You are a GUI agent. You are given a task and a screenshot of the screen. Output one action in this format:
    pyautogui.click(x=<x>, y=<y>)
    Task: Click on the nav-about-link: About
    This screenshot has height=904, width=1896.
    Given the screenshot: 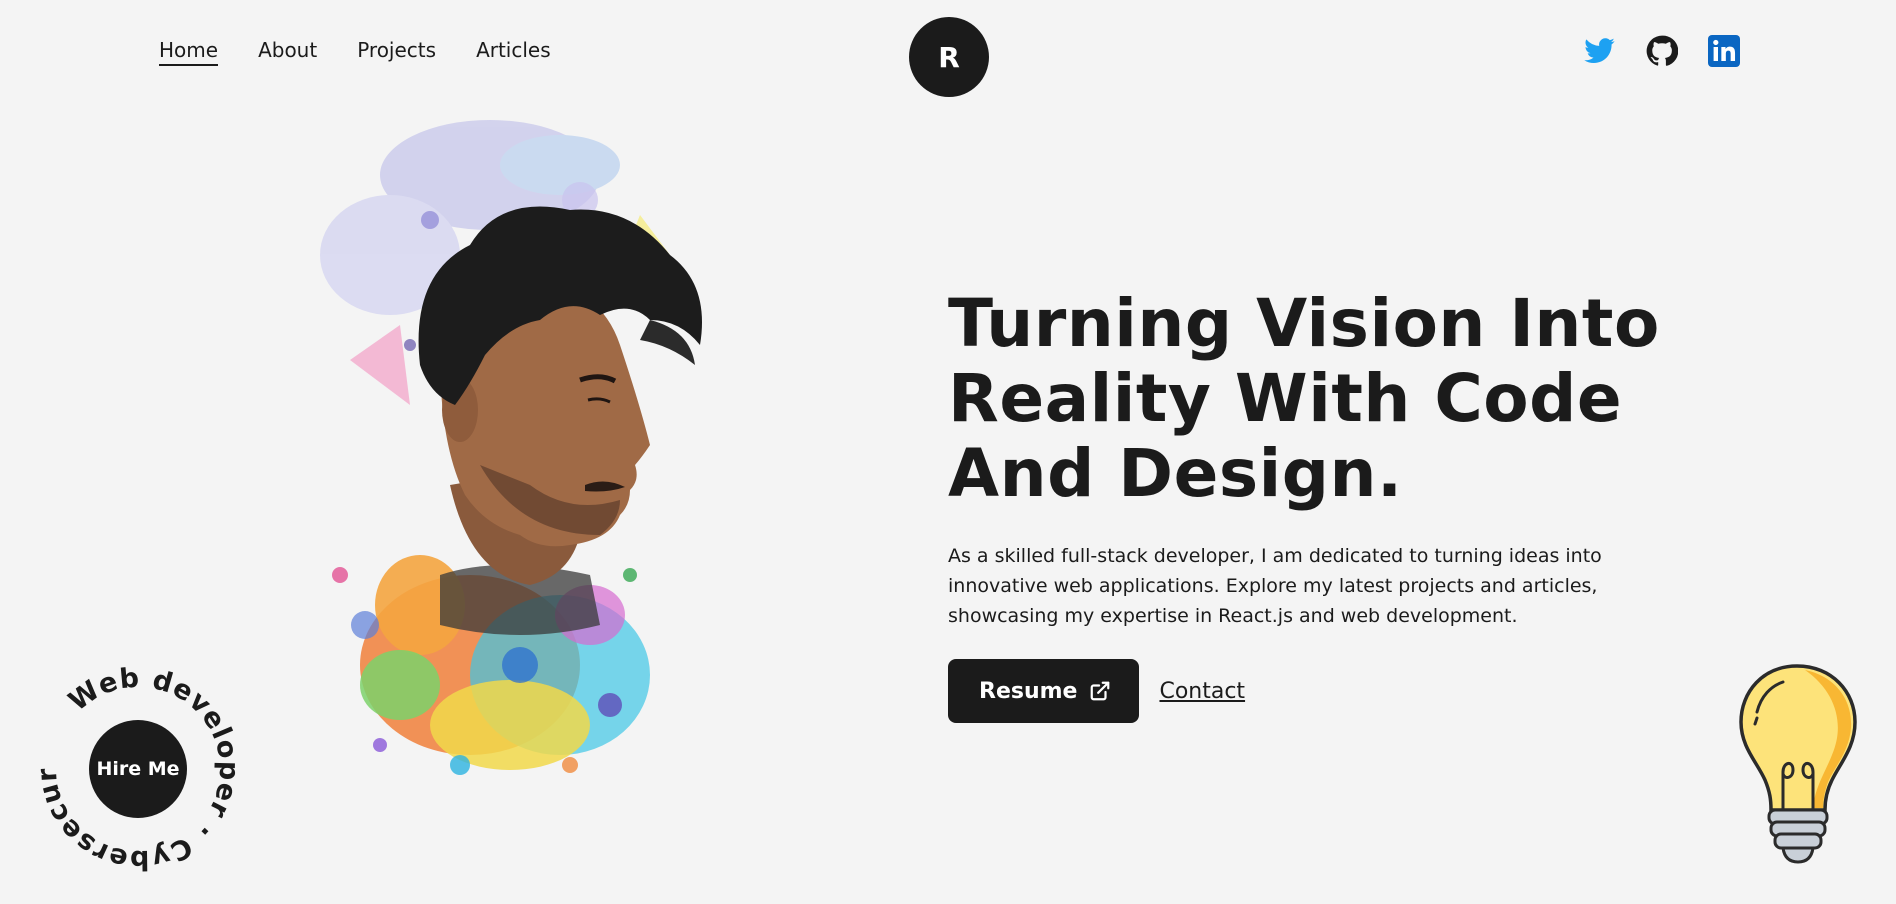 What is the action you would take?
    pyautogui.click(x=287, y=52)
    